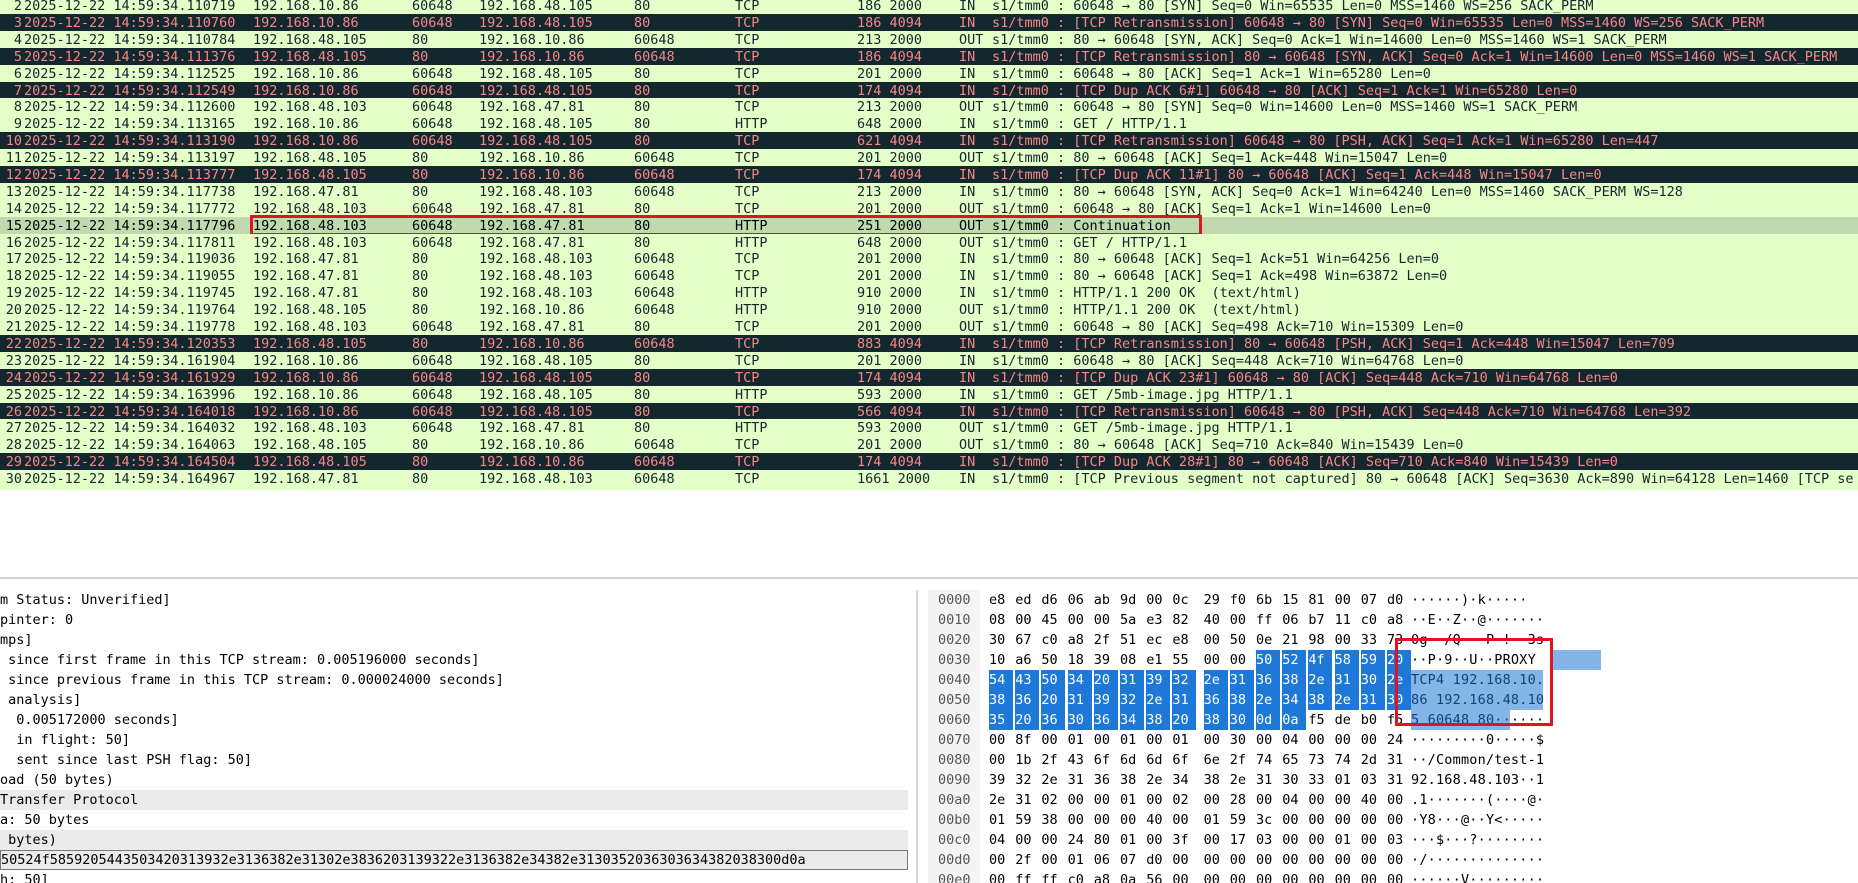 The image size is (1858, 883). What do you see at coordinates (1080, 600) in the screenshot?
I see `hex-byte: 06` at bounding box center [1080, 600].